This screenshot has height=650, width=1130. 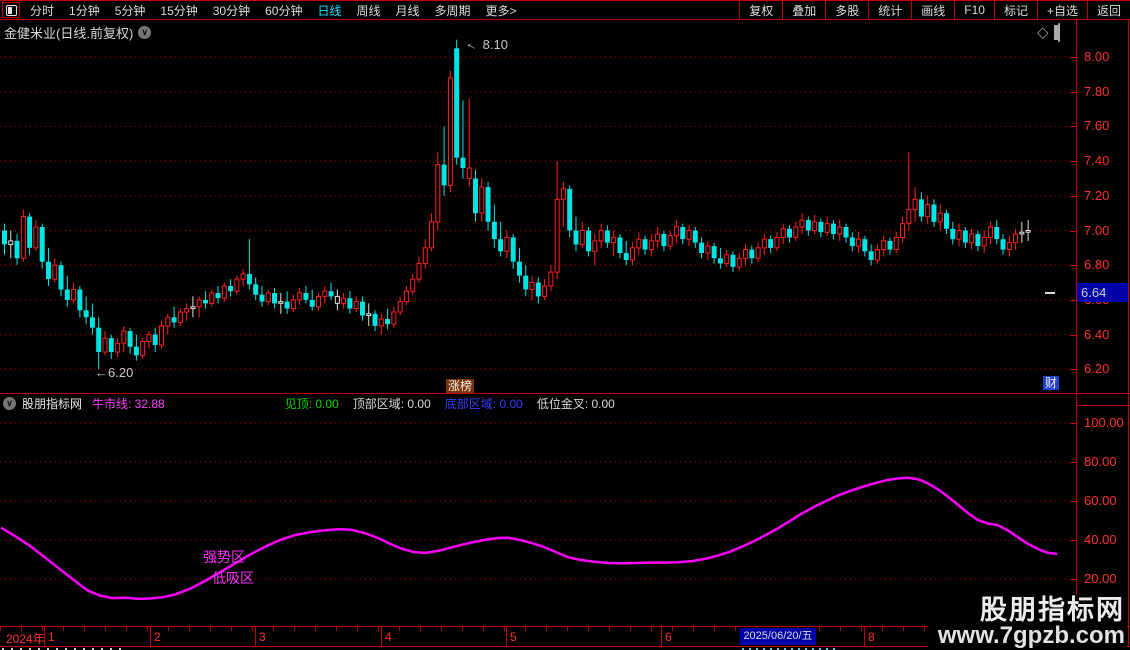 What do you see at coordinates (114, 372) in the screenshot?
I see `low-annotation: ←6.20` at bounding box center [114, 372].